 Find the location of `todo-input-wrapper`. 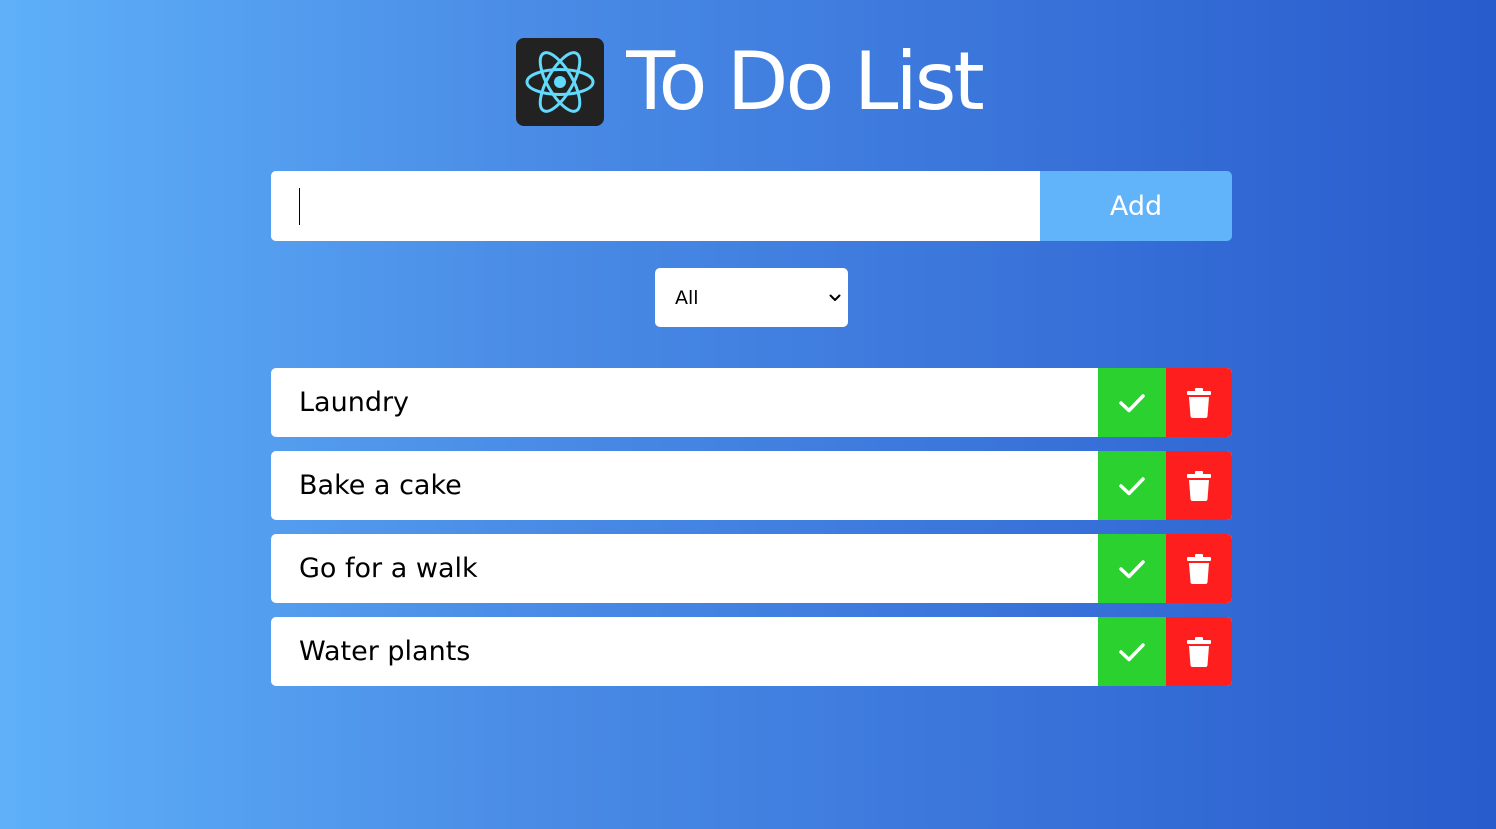

todo-input-wrapper is located at coordinates (655, 206).